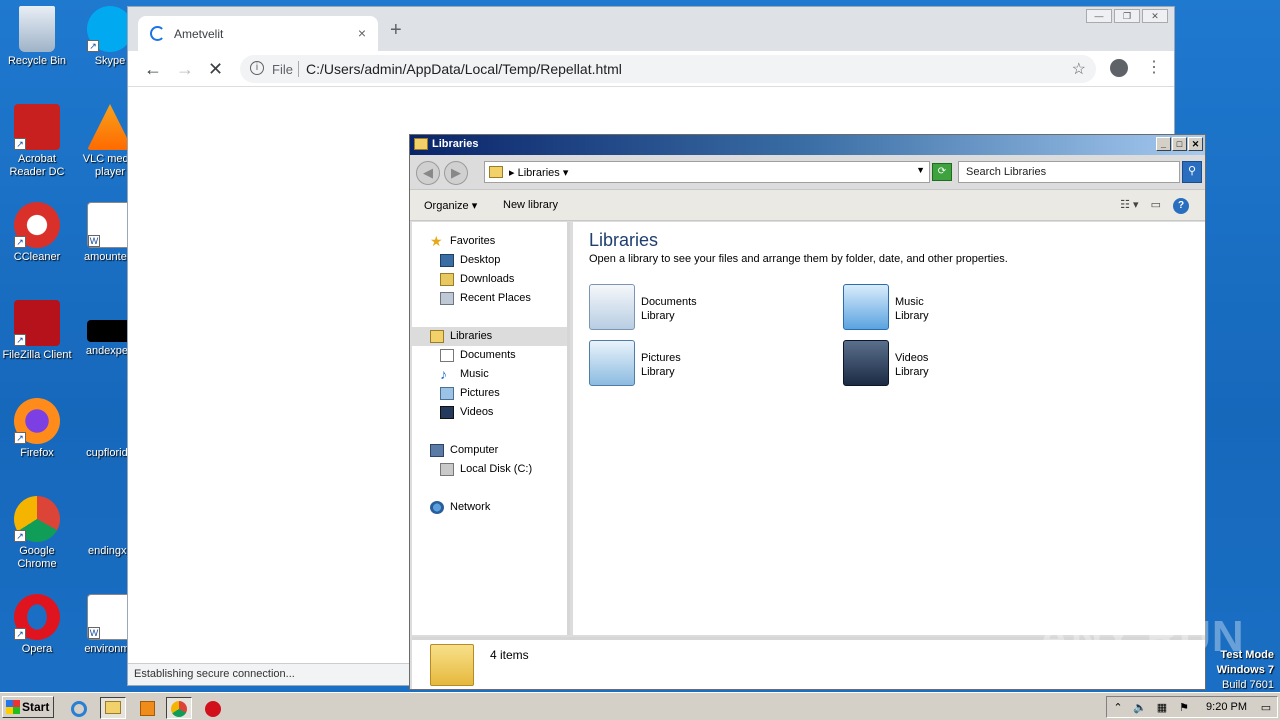 Image resolution: width=1280 pixels, height=720 pixels. Describe the element at coordinates (1266, 708) in the screenshot. I see `show-desktop-icon: ▭` at that location.